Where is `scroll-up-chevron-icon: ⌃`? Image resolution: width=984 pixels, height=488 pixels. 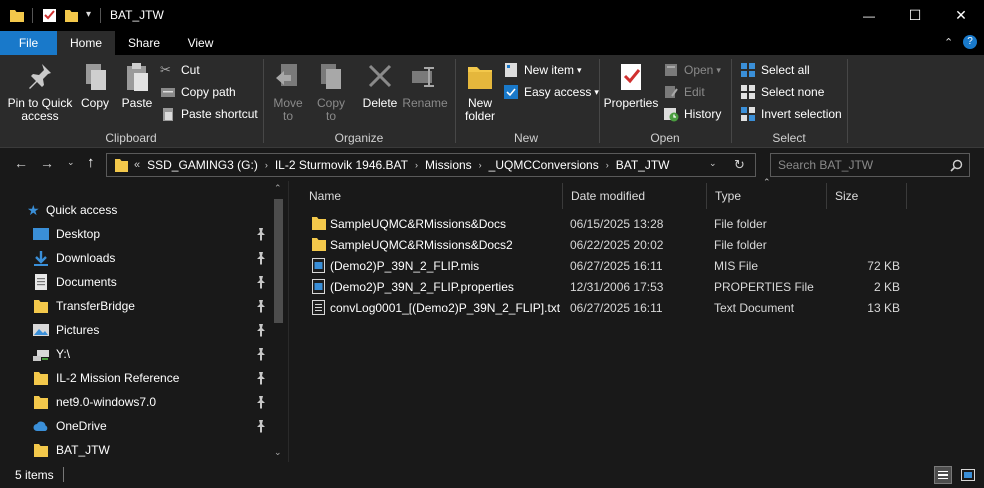
scroll-up-chevron-icon: ⌃ is located at coordinates (278, 188).